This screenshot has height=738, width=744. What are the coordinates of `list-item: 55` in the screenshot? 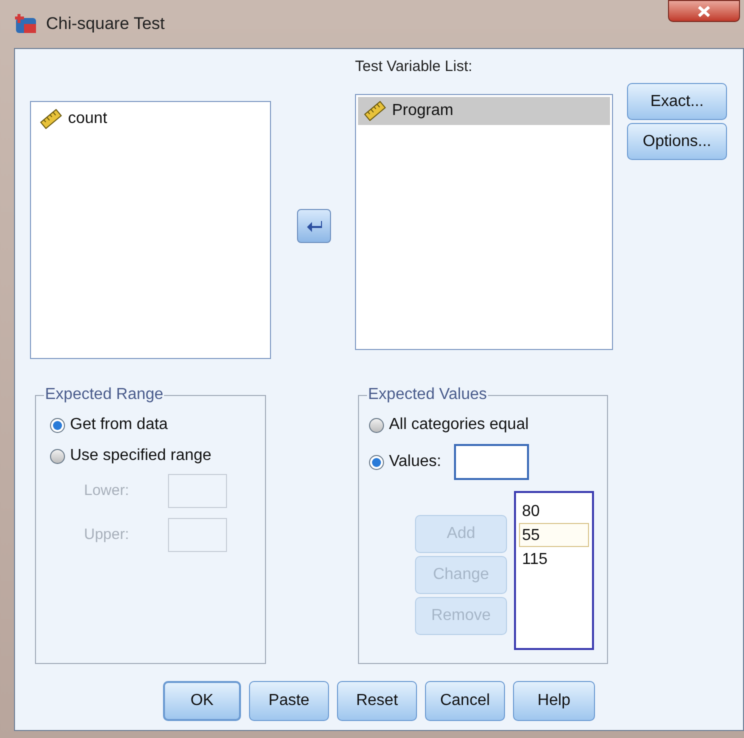 It's located at (554, 535).